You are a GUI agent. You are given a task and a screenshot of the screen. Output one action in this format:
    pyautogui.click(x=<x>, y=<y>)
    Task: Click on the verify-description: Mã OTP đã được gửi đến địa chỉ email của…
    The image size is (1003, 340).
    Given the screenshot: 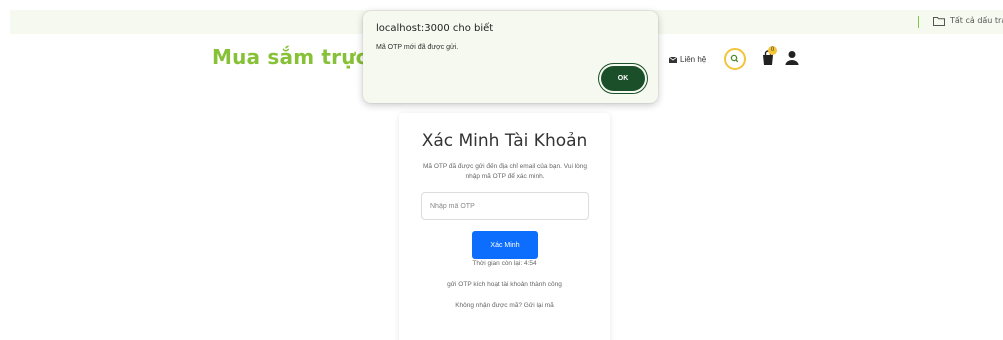 What is the action you would take?
    pyautogui.click(x=505, y=171)
    